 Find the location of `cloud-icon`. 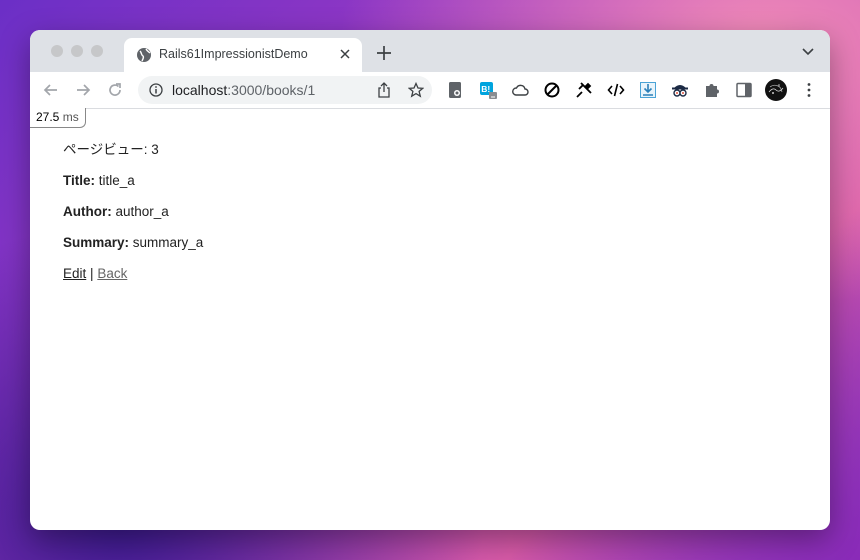

cloud-icon is located at coordinates (520, 90).